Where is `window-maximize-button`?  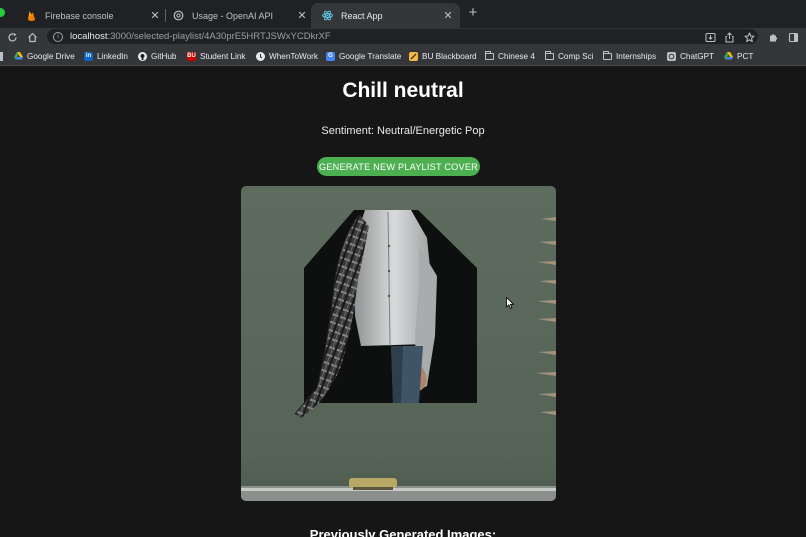 window-maximize-button is located at coordinates (2, 12).